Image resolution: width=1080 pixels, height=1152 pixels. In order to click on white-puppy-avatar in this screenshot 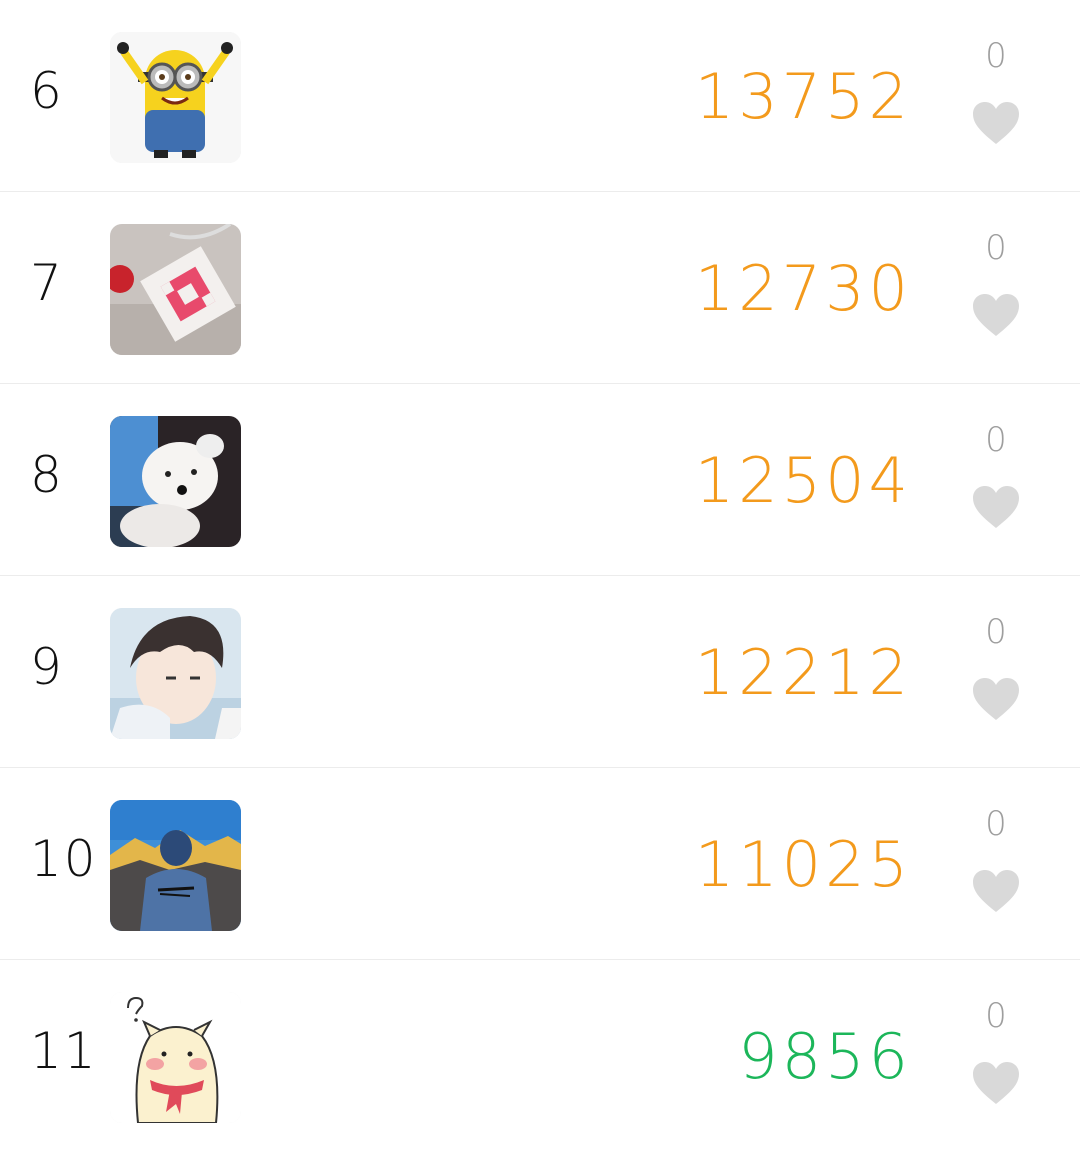, I will do `click(175, 481)`.